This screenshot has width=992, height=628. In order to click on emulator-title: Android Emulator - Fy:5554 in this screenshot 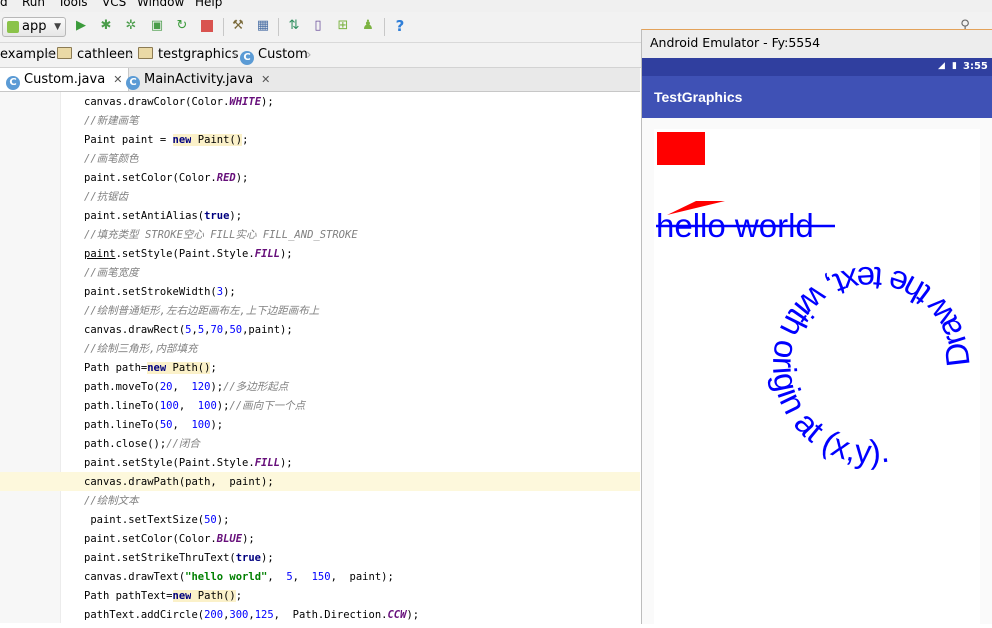, I will do `click(735, 42)`.